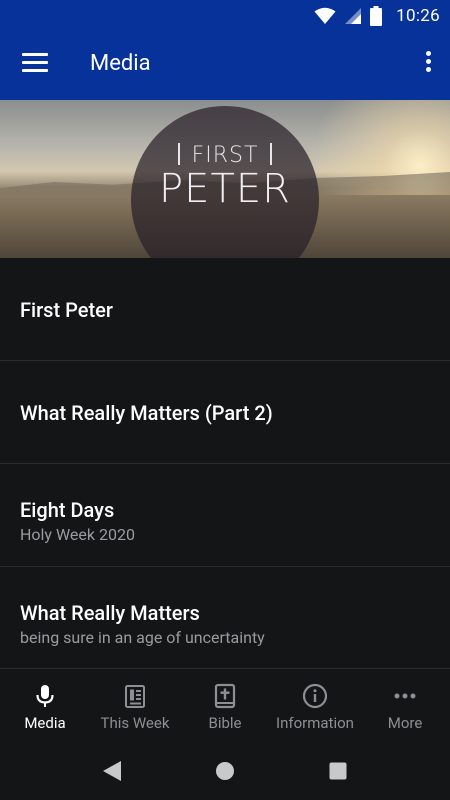  What do you see at coordinates (405, 696) in the screenshot?
I see `more-dots-icon` at bounding box center [405, 696].